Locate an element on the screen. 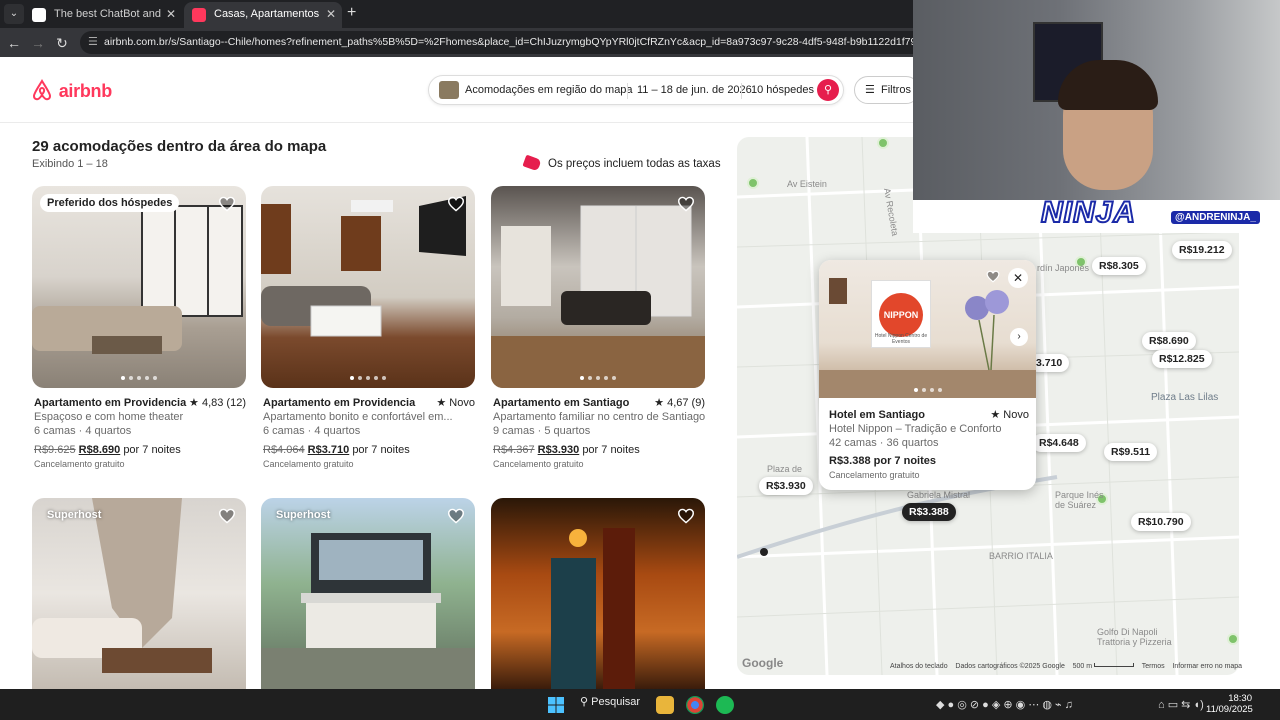  webcam-overlay: NINJA @ANDRENINJA_ is located at coordinates (1096, 116).